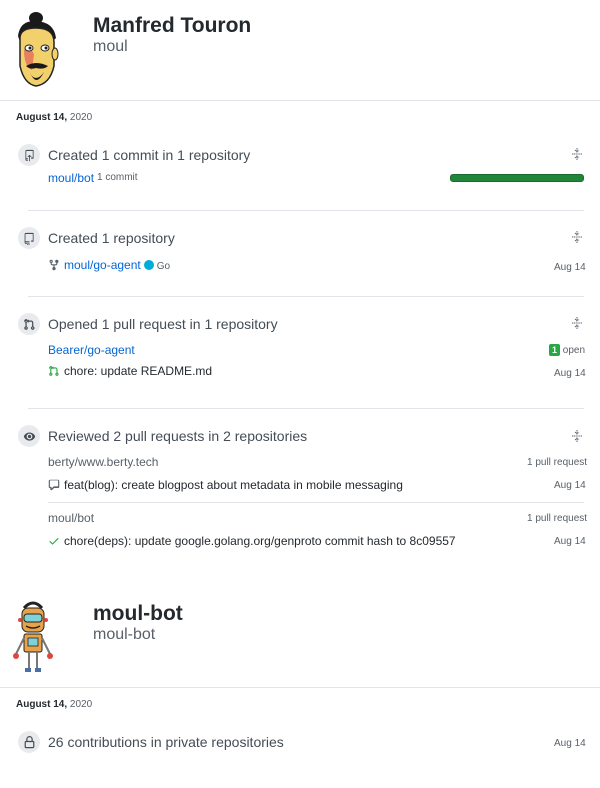 Image resolution: width=600 pixels, height=788 pixels. I want to click on avatar-moul, so click(36, 50).